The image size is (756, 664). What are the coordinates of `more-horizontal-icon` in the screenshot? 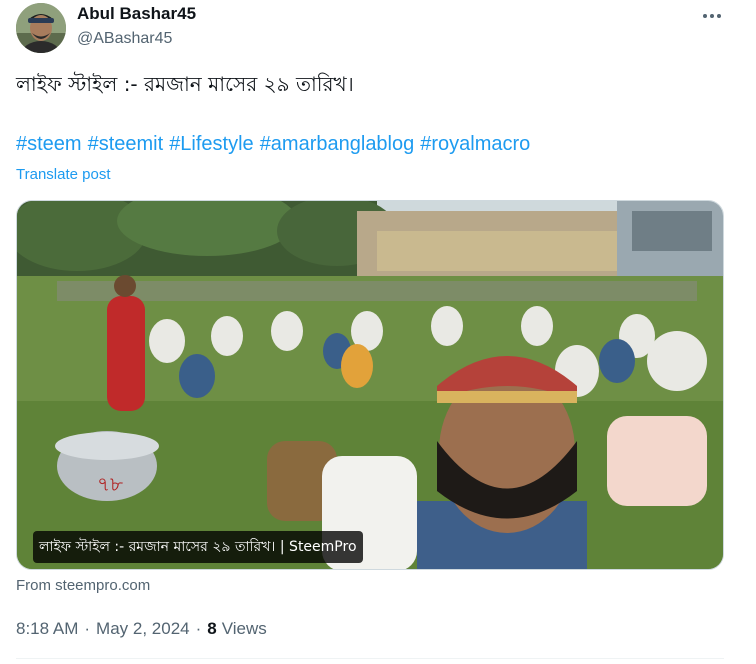 It's located at (712, 16).